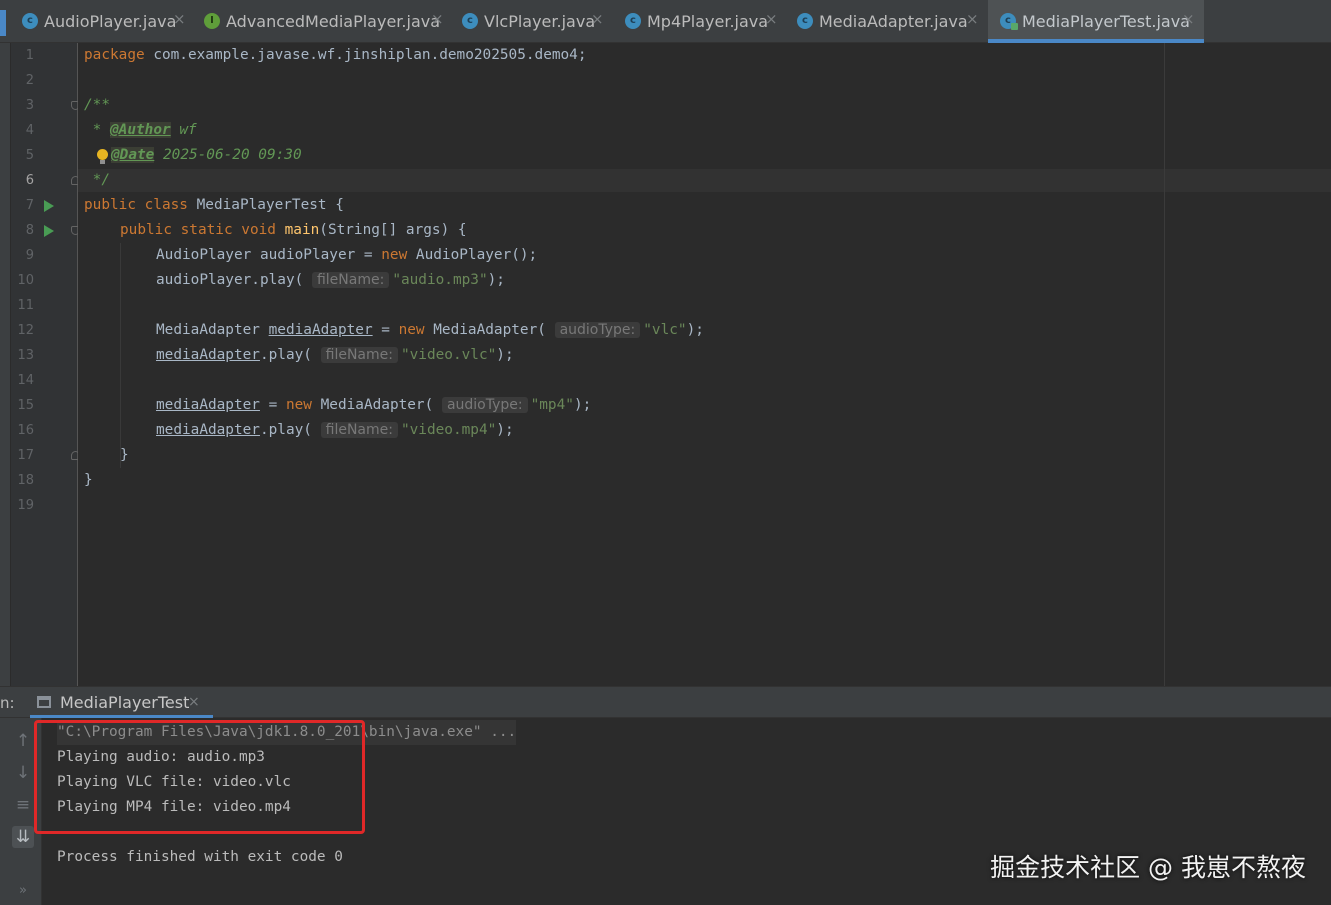  I want to click on code-line-8: public static void main(String[] args) {, so click(293, 230).